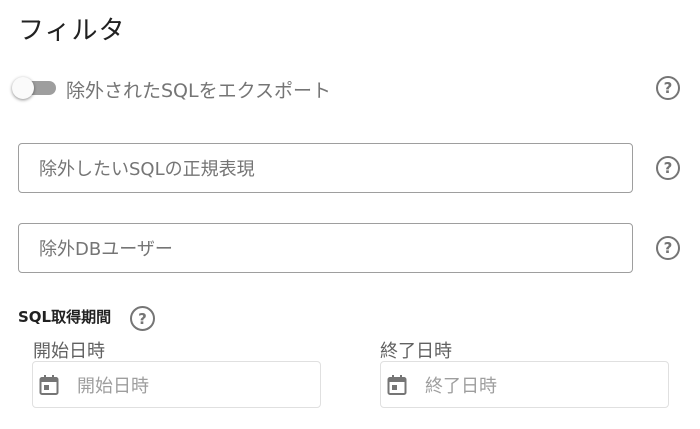 The image size is (700, 429). What do you see at coordinates (176, 384) in the screenshot?
I see `start-datetime-picker: 開始日時` at bounding box center [176, 384].